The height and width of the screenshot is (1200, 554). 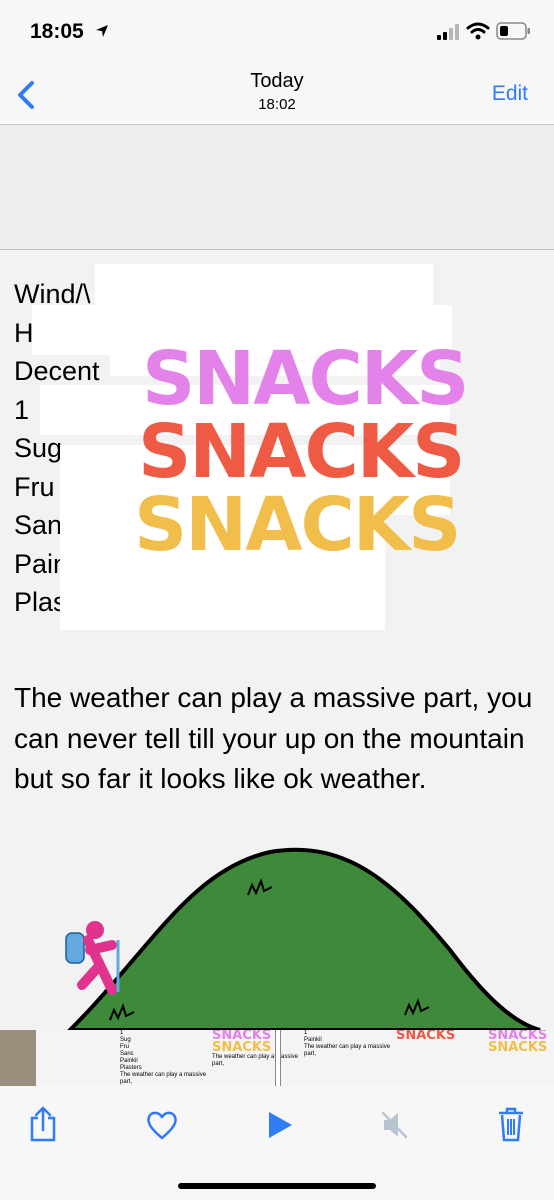 What do you see at coordinates (57, 31) in the screenshot?
I see `status-time: 18:05` at bounding box center [57, 31].